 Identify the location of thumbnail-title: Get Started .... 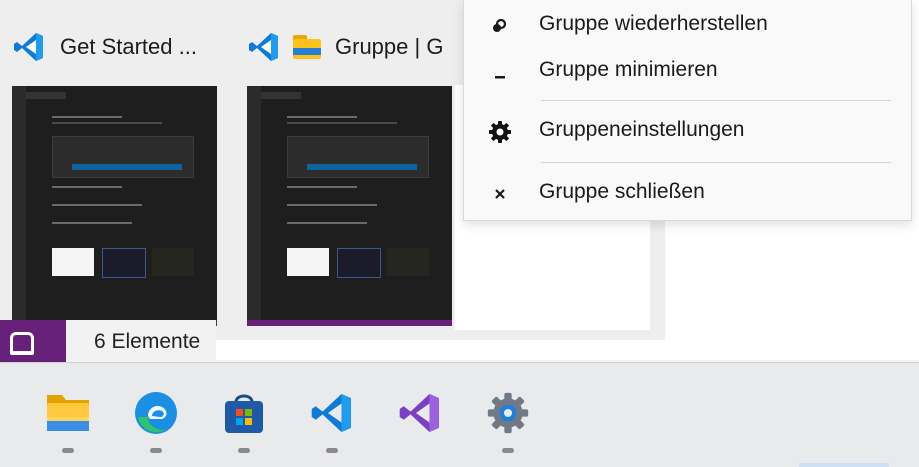
(128, 46).